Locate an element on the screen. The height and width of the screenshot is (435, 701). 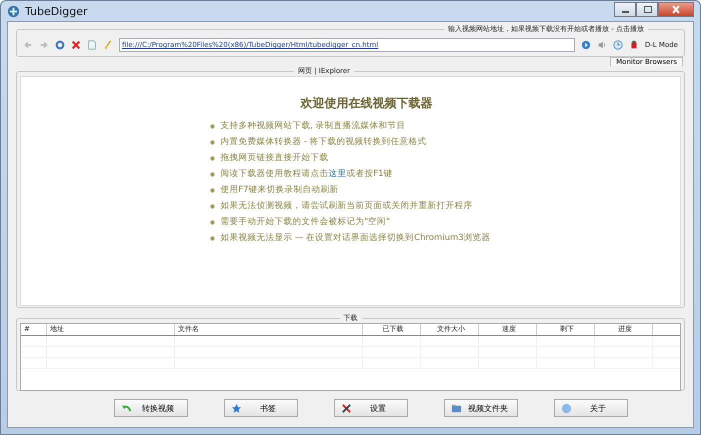
app-icon is located at coordinates (13, 11).